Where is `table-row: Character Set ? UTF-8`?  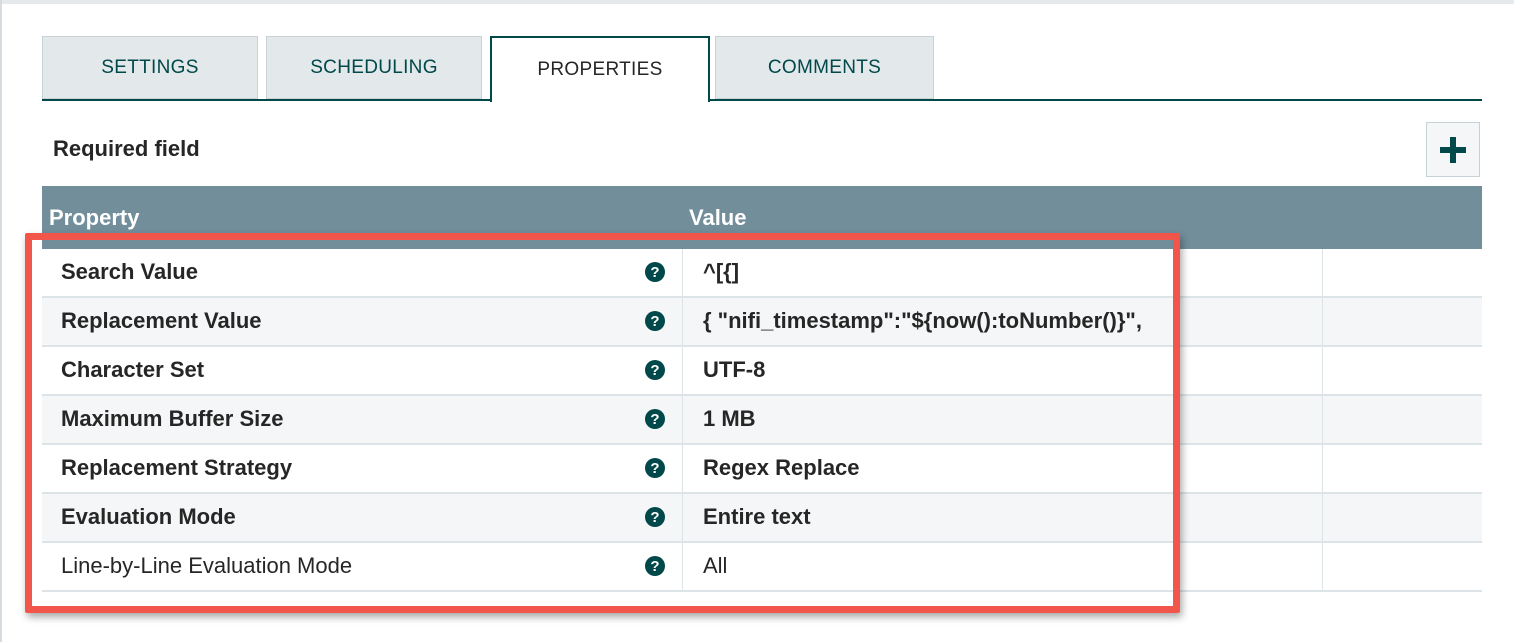 table-row: Character Set ? UTF-8 is located at coordinates (762, 371).